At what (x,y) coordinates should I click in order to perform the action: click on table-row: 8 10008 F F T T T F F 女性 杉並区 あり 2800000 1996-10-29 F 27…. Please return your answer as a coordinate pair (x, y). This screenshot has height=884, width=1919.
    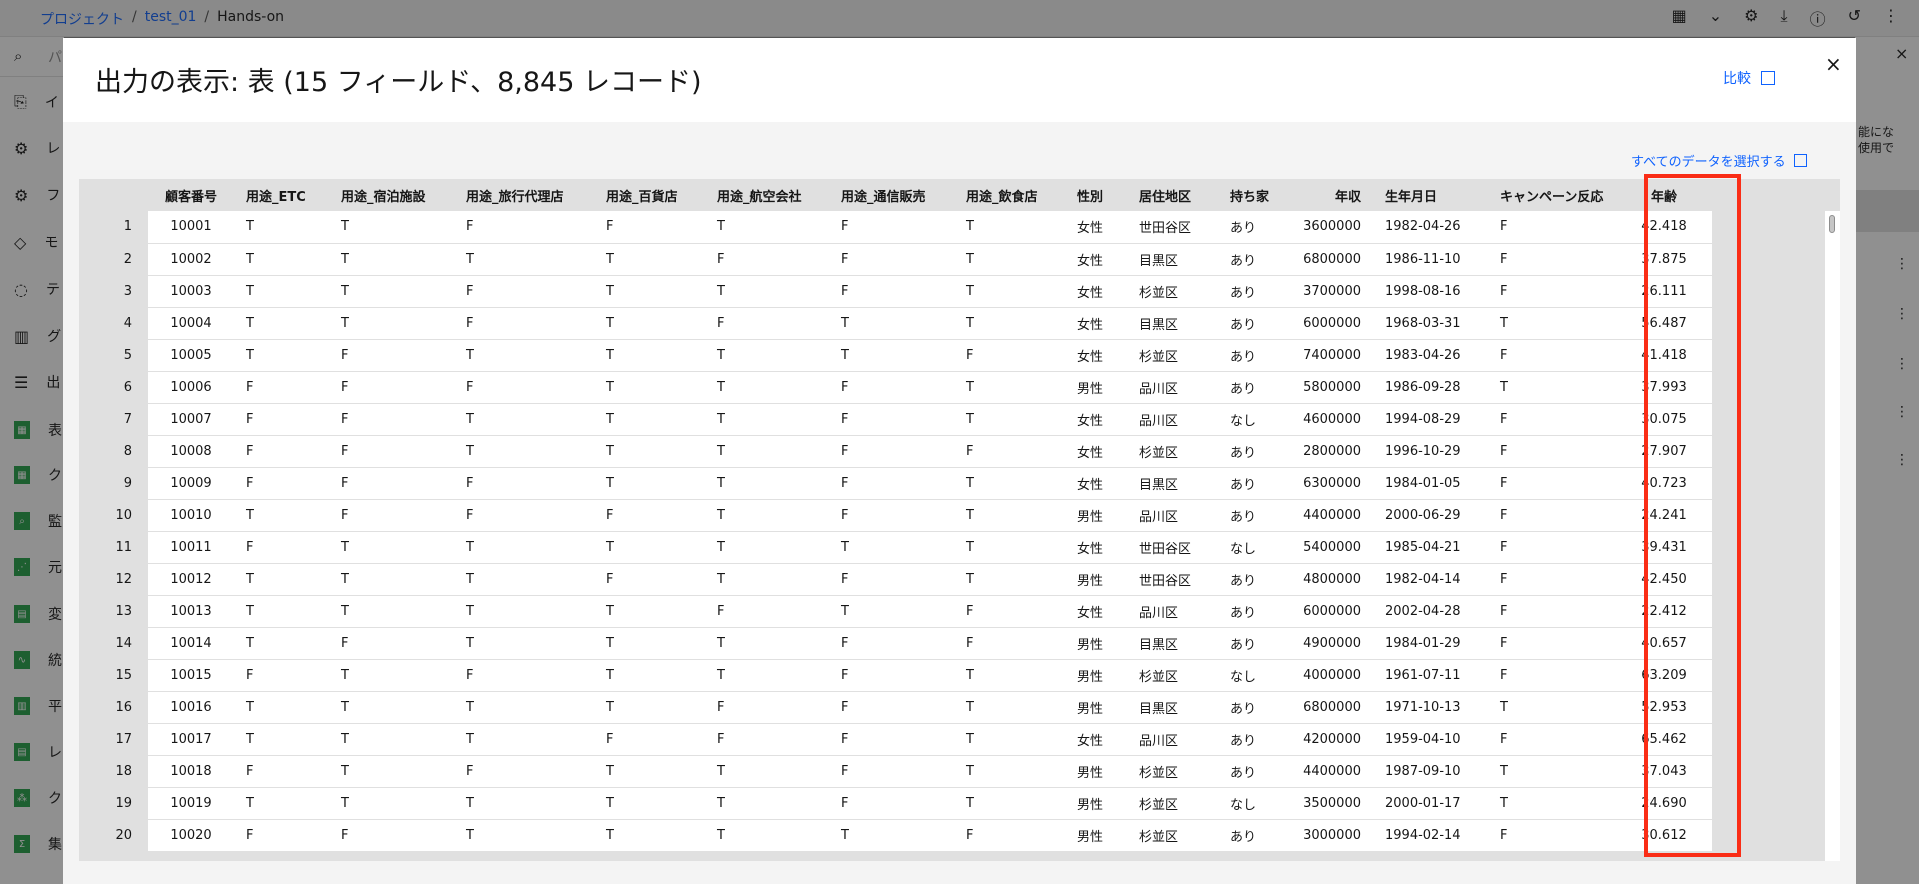
    Looking at the image, I should click on (895, 451).